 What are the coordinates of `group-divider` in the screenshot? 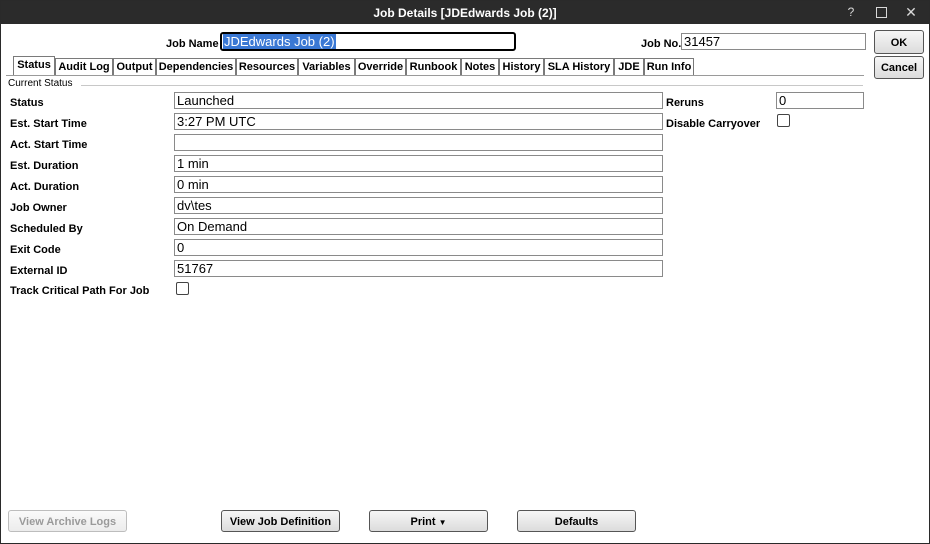 It's located at (472, 85).